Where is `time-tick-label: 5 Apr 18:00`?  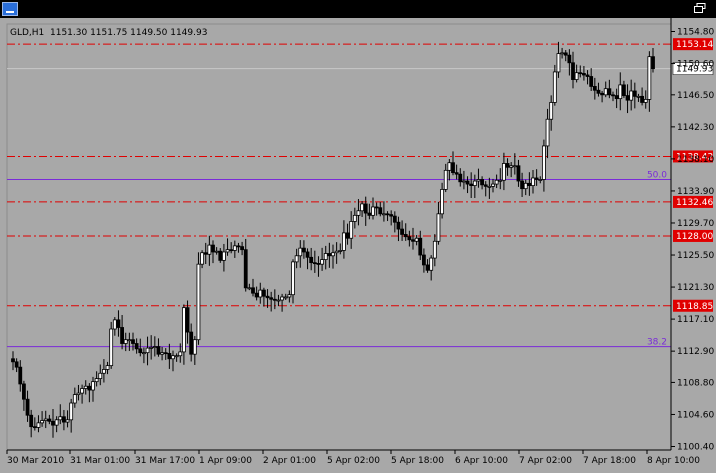
time-tick-label: 5 Apr 18:00 is located at coordinates (417, 461).